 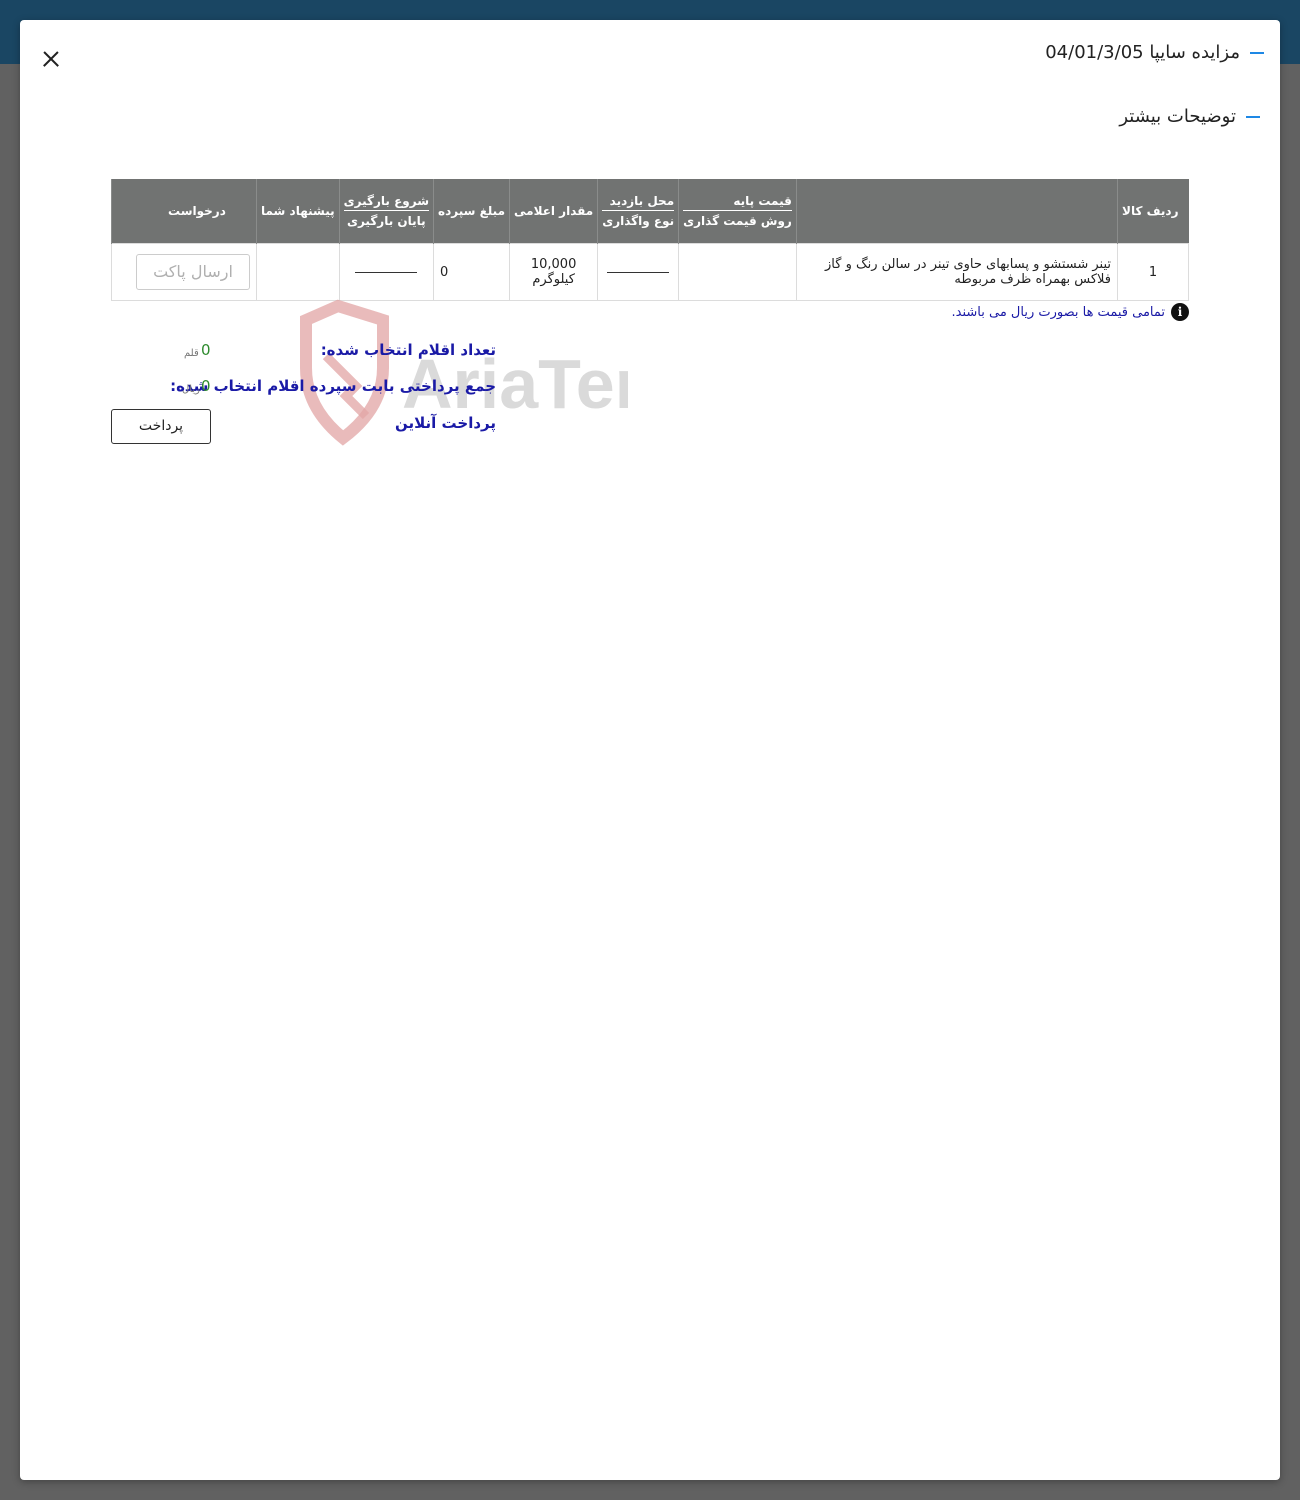 I want to click on pay-button: پرداخت, so click(x=161, y=426).